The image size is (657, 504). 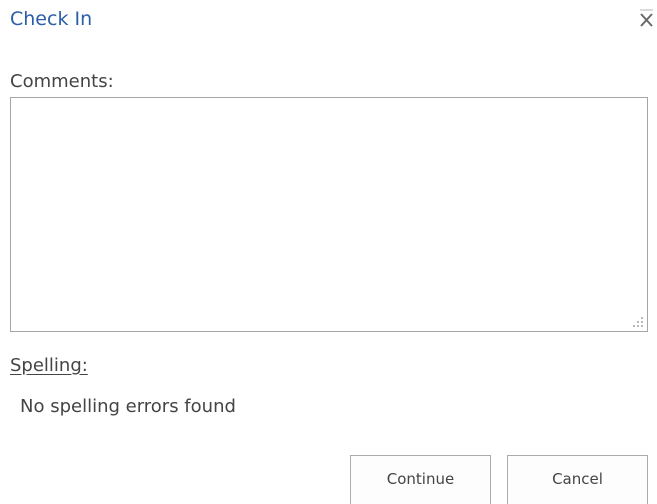 I want to click on comments-label: Comments:, so click(x=62, y=81).